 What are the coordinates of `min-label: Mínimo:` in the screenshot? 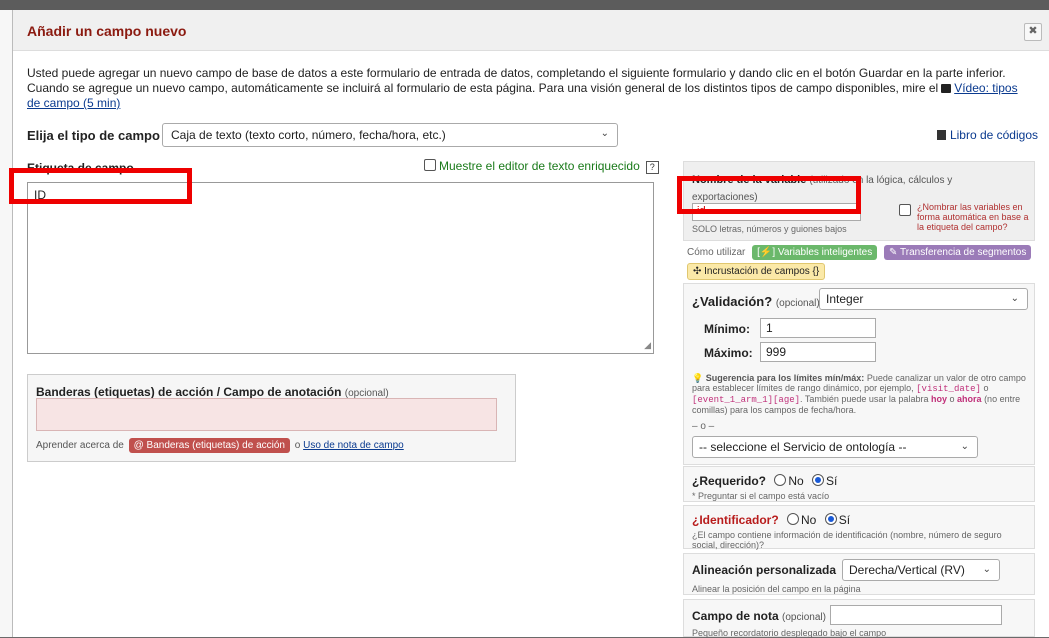 It's located at (727, 329).